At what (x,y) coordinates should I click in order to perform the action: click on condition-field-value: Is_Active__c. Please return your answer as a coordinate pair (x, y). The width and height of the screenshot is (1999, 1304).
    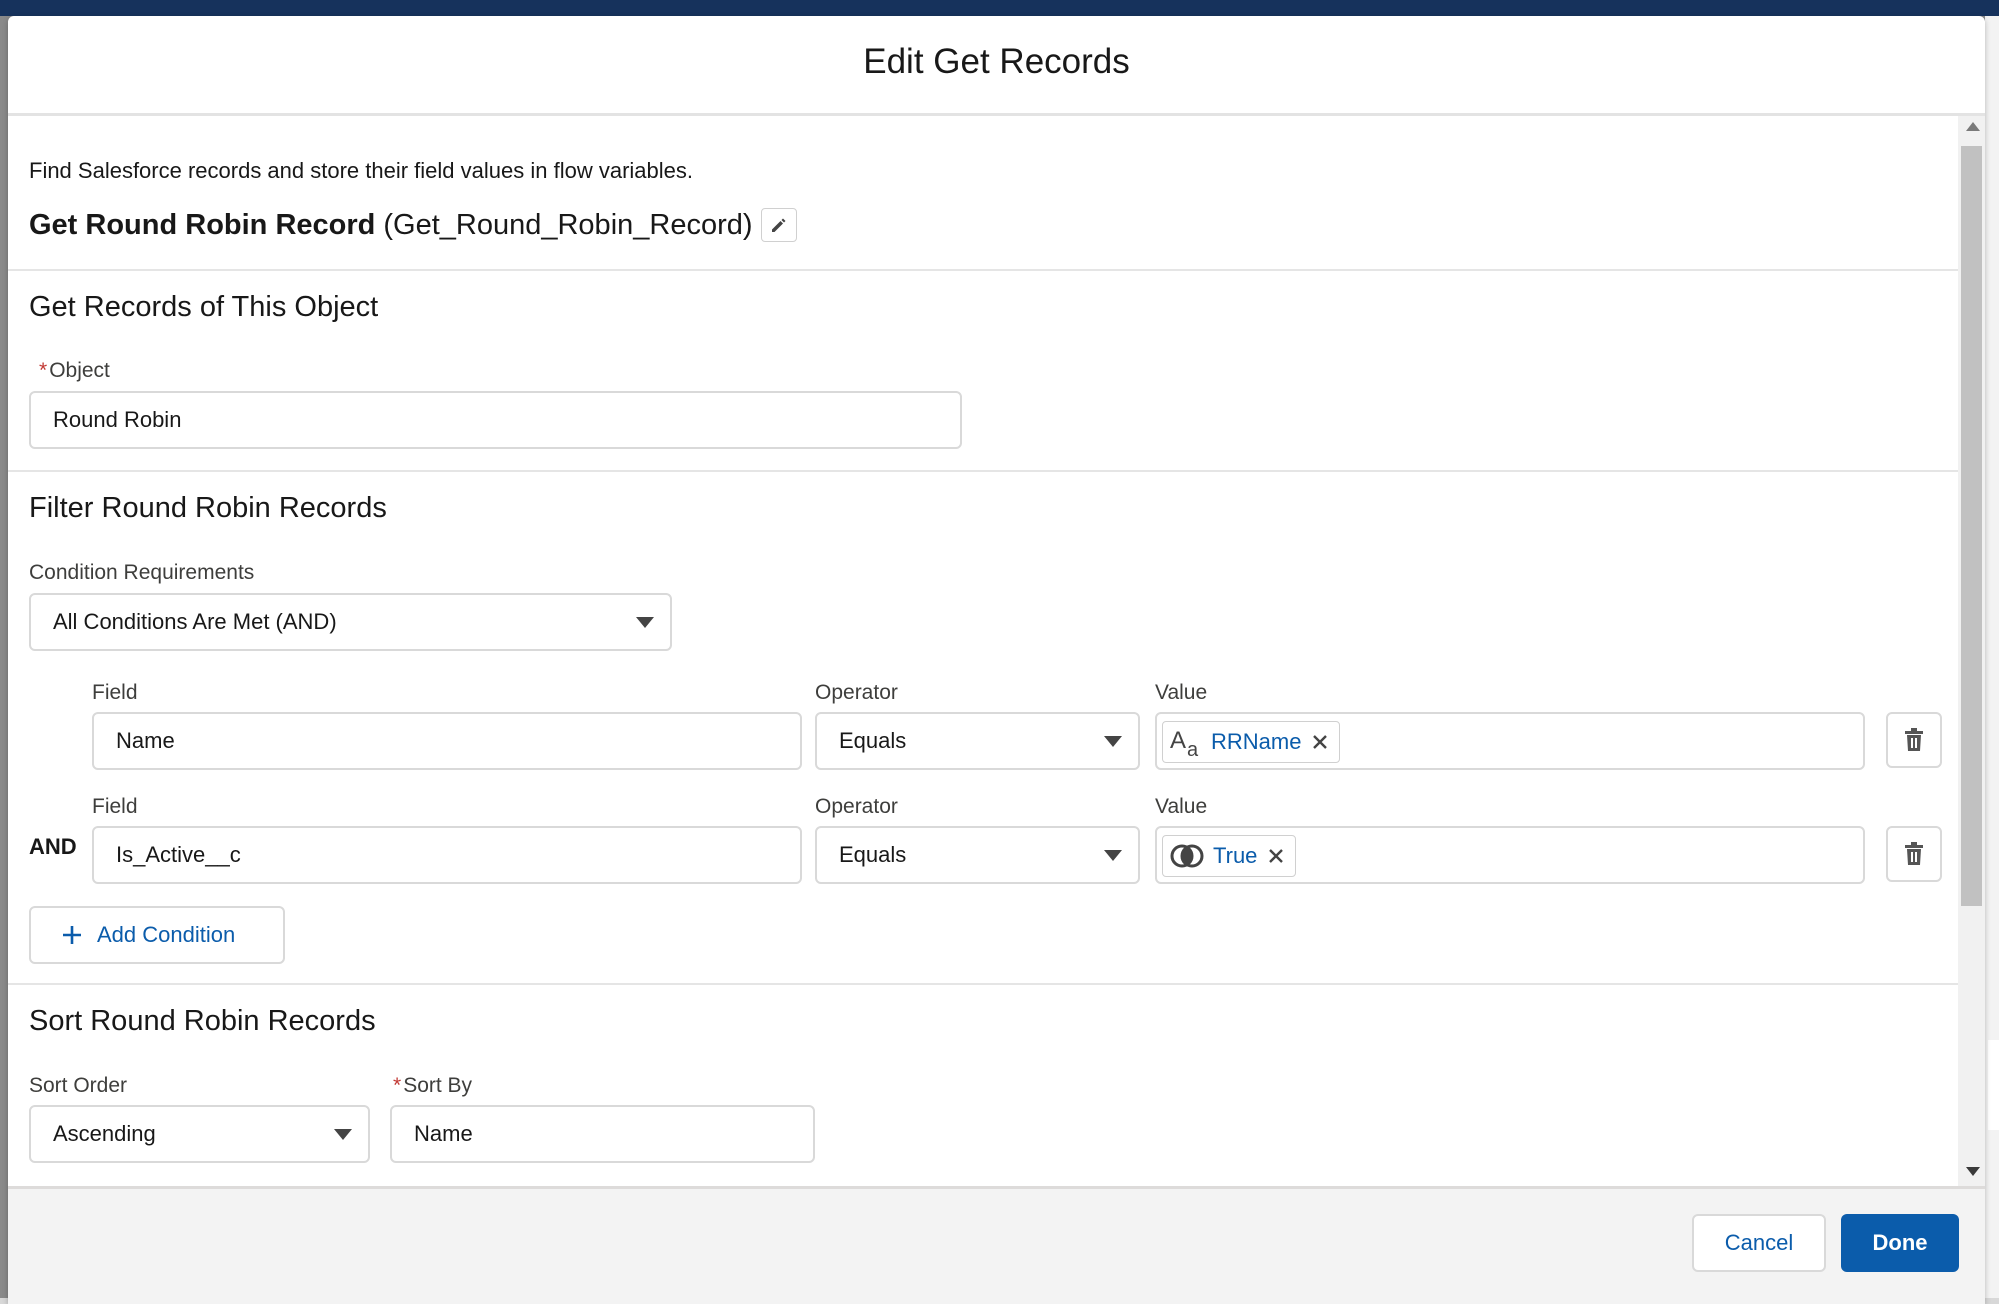
    Looking at the image, I should click on (178, 854).